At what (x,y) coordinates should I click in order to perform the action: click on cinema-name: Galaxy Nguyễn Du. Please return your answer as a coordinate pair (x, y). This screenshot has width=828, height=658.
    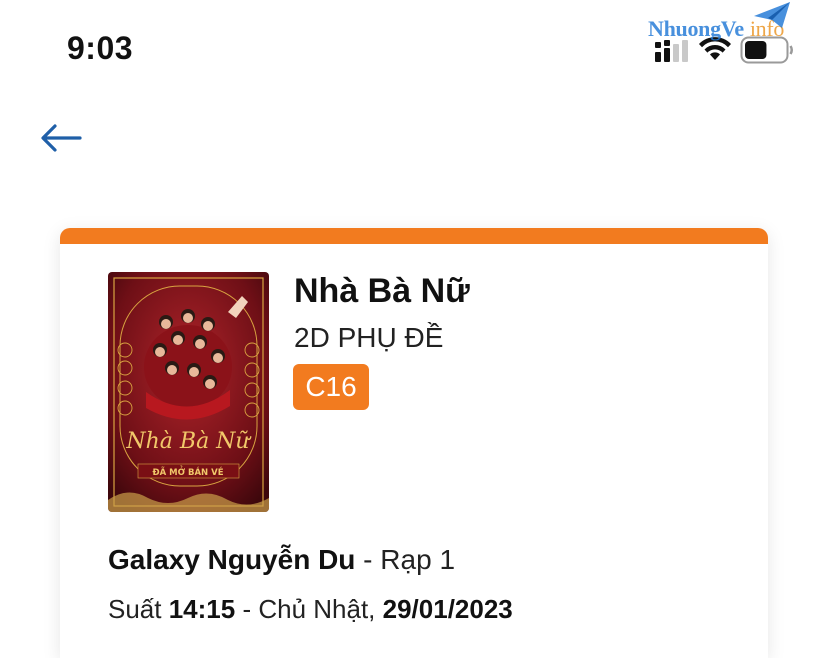
    Looking at the image, I should click on (232, 559).